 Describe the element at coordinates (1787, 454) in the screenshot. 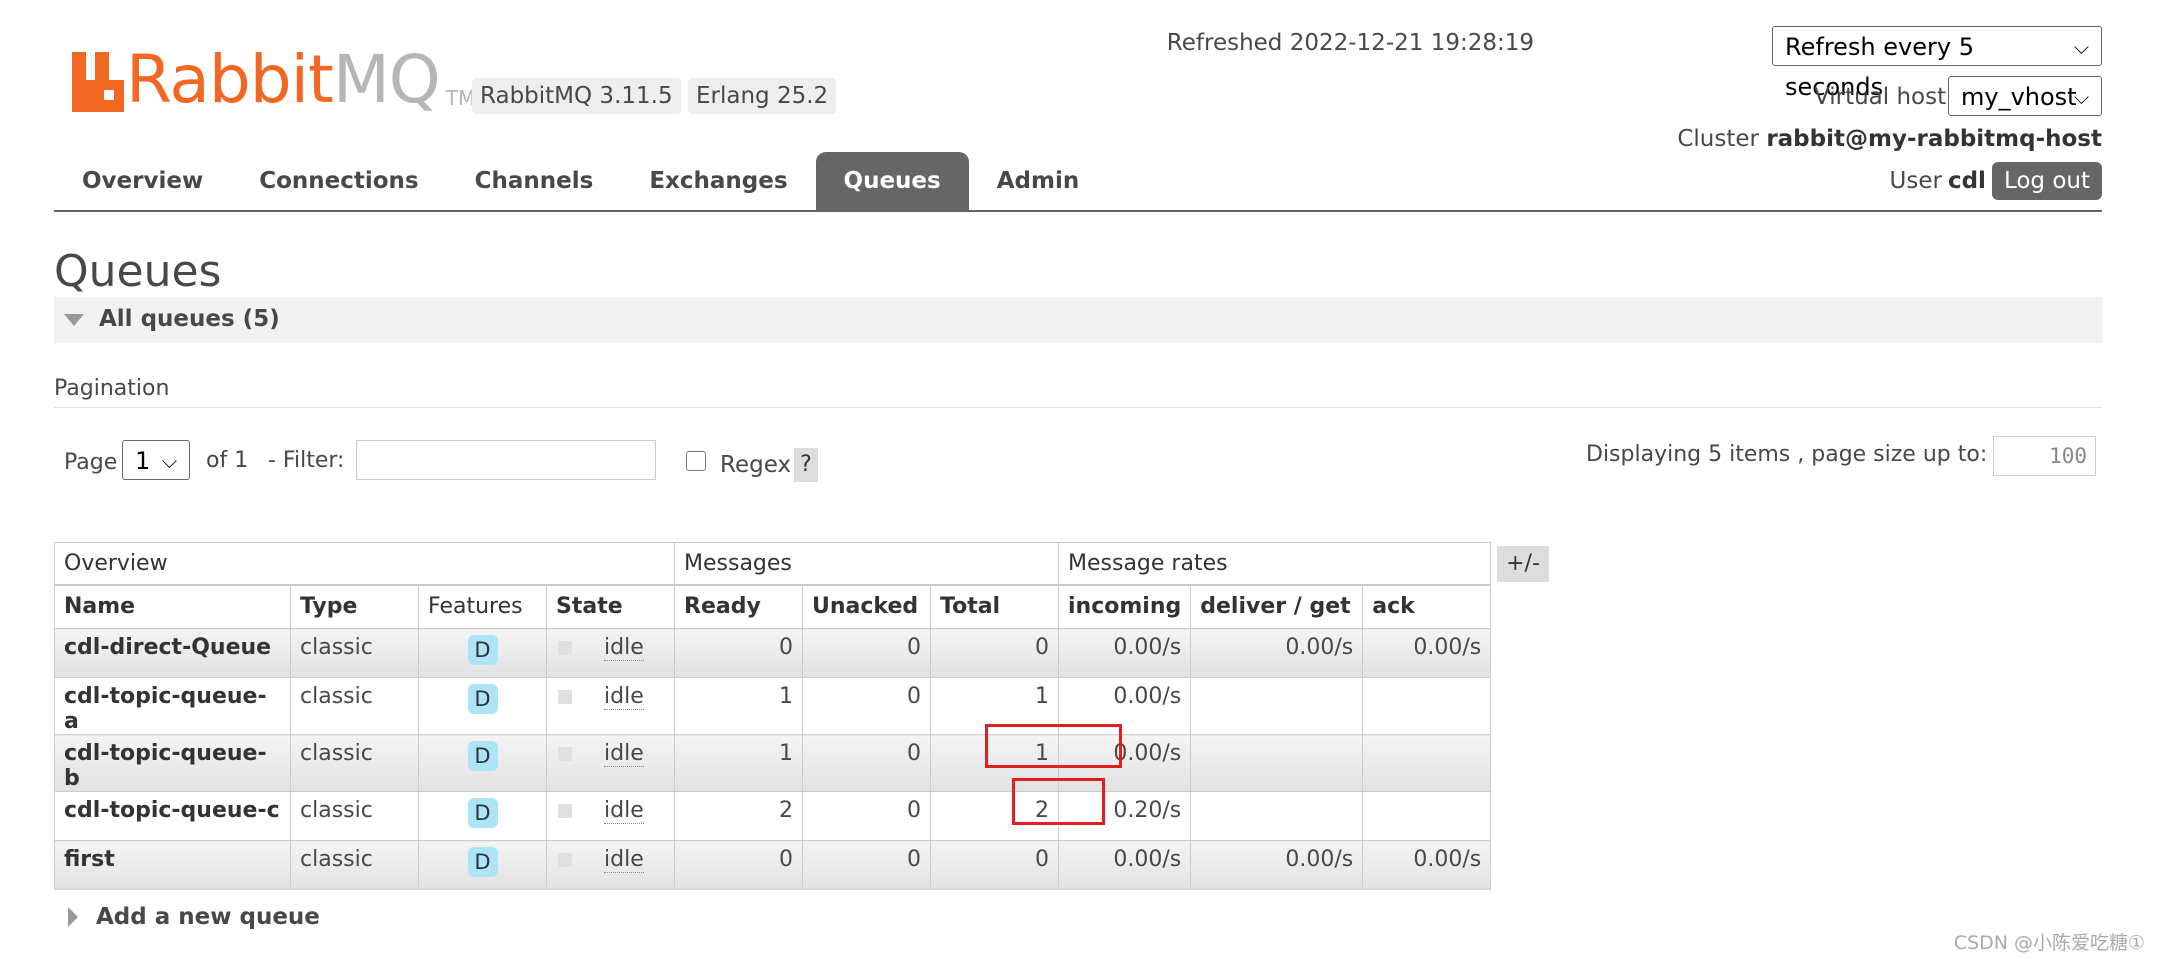

I see `display-count-text: Displaying 5 items , page size up to:` at that location.